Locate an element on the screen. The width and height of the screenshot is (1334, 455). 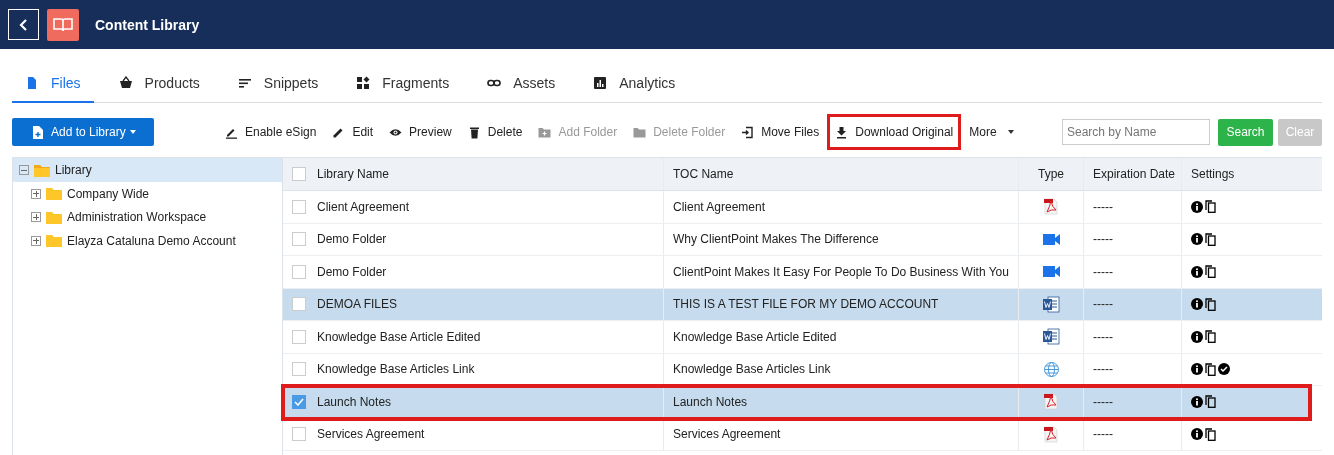
table-row: DEMOA FILES THIS IS A TEST FILE FOR MY DEMO ACCOUNT ----- is located at coordinates (802, 304).